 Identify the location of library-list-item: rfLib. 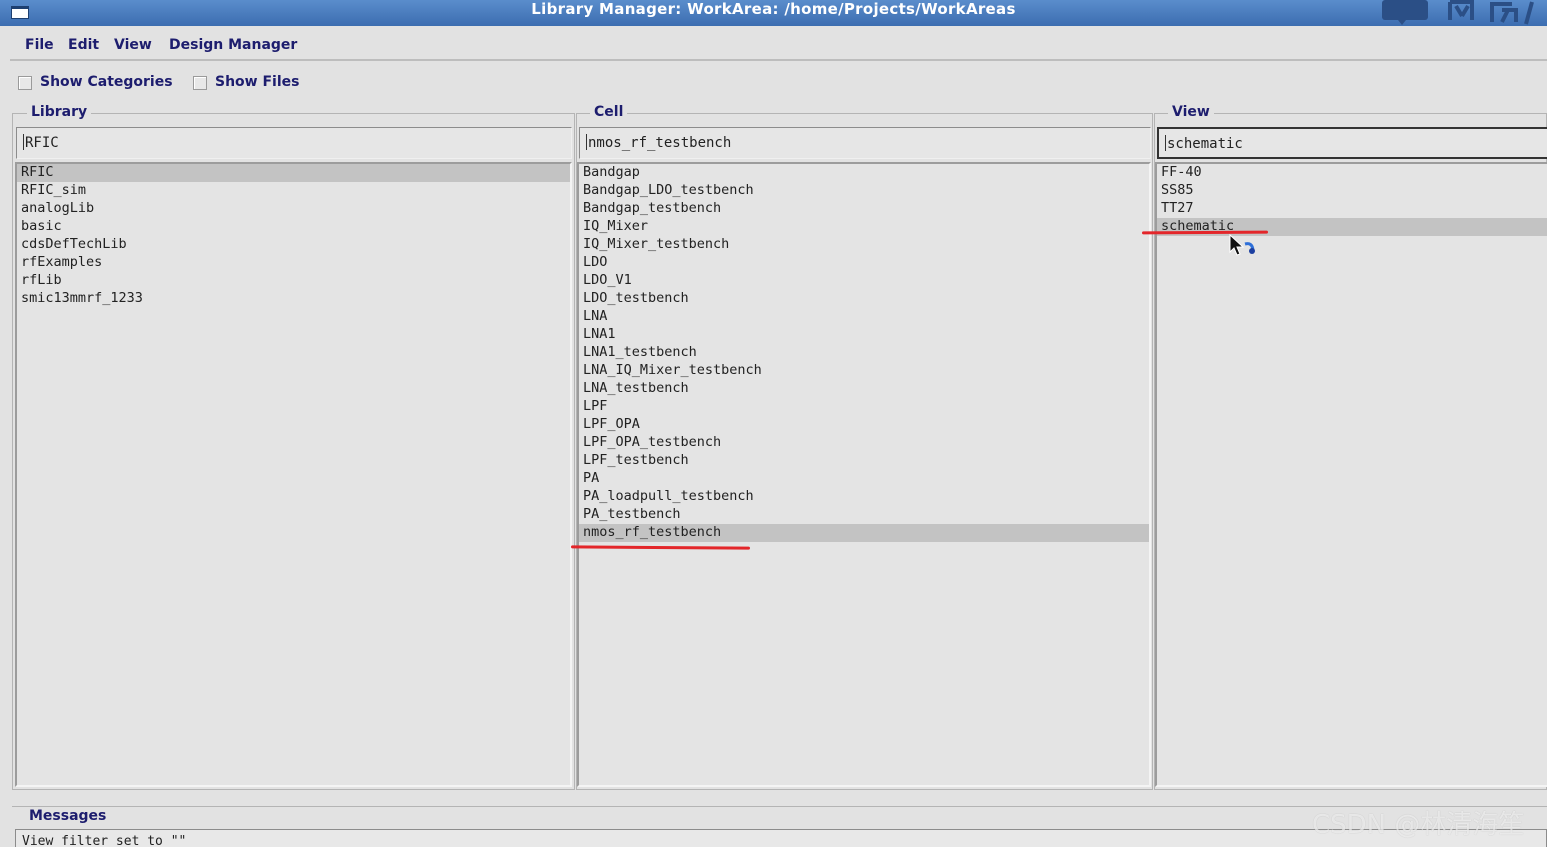
(293, 281).